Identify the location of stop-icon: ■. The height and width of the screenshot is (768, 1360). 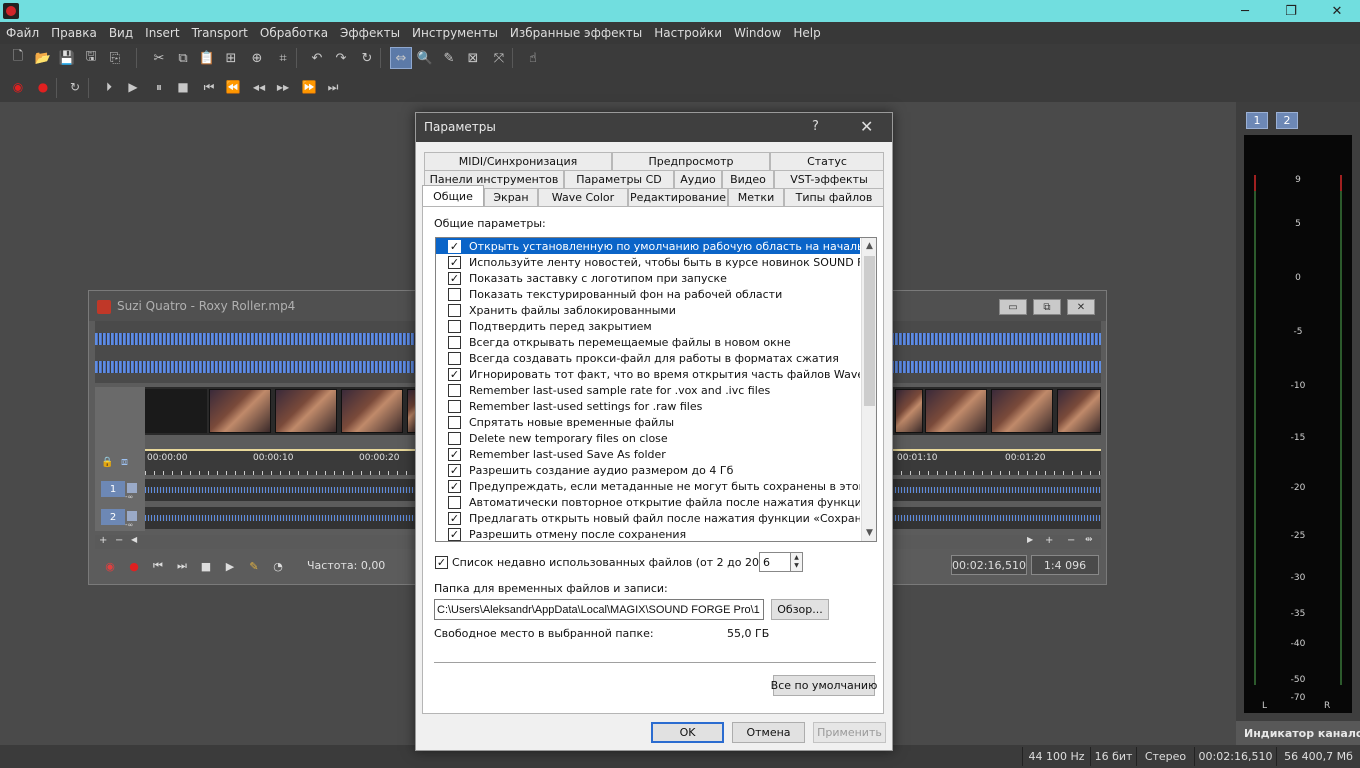
(206, 566).